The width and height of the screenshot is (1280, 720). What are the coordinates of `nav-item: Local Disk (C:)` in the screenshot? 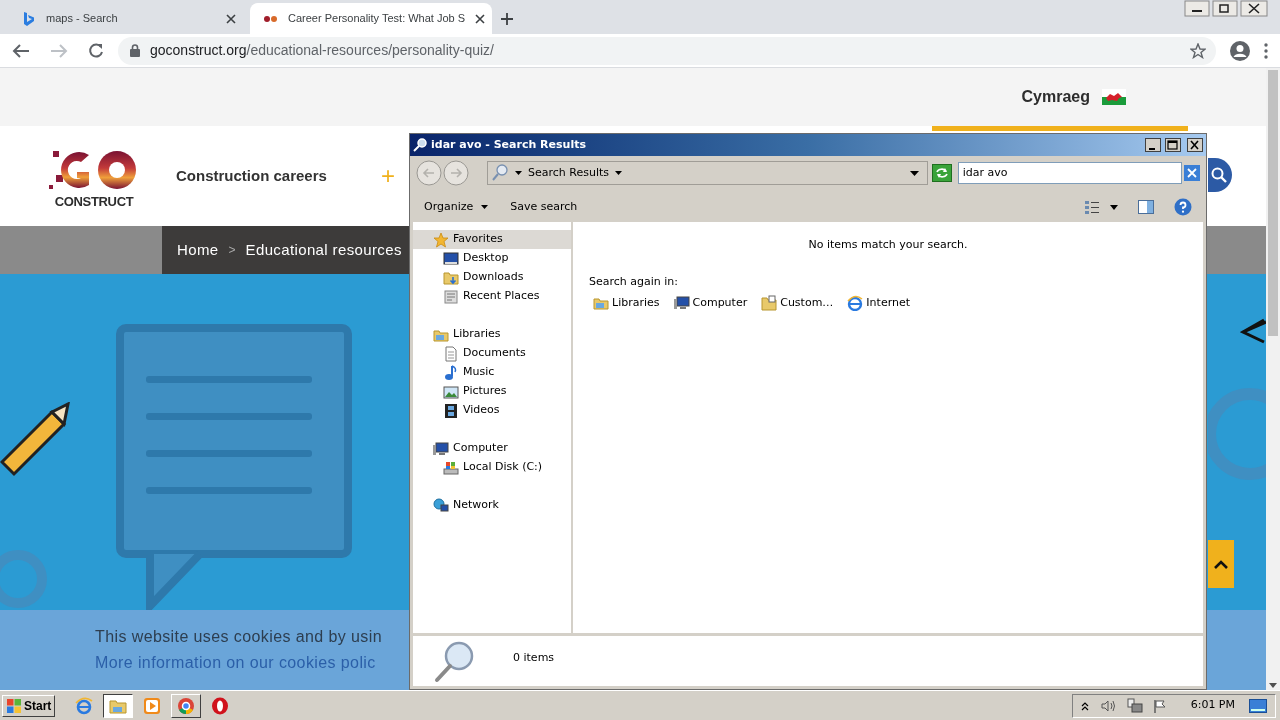 It's located at (492, 467).